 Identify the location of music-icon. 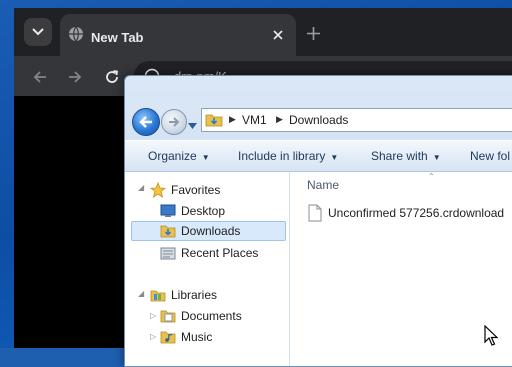
(168, 337).